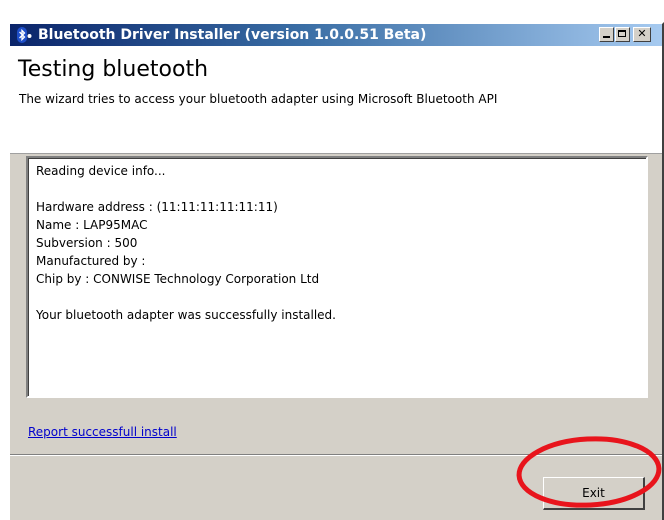 The width and height of the screenshot is (664, 520). What do you see at coordinates (87, 243) in the screenshot?
I see `log-line: Subversion : 500` at bounding box center [87, 243].